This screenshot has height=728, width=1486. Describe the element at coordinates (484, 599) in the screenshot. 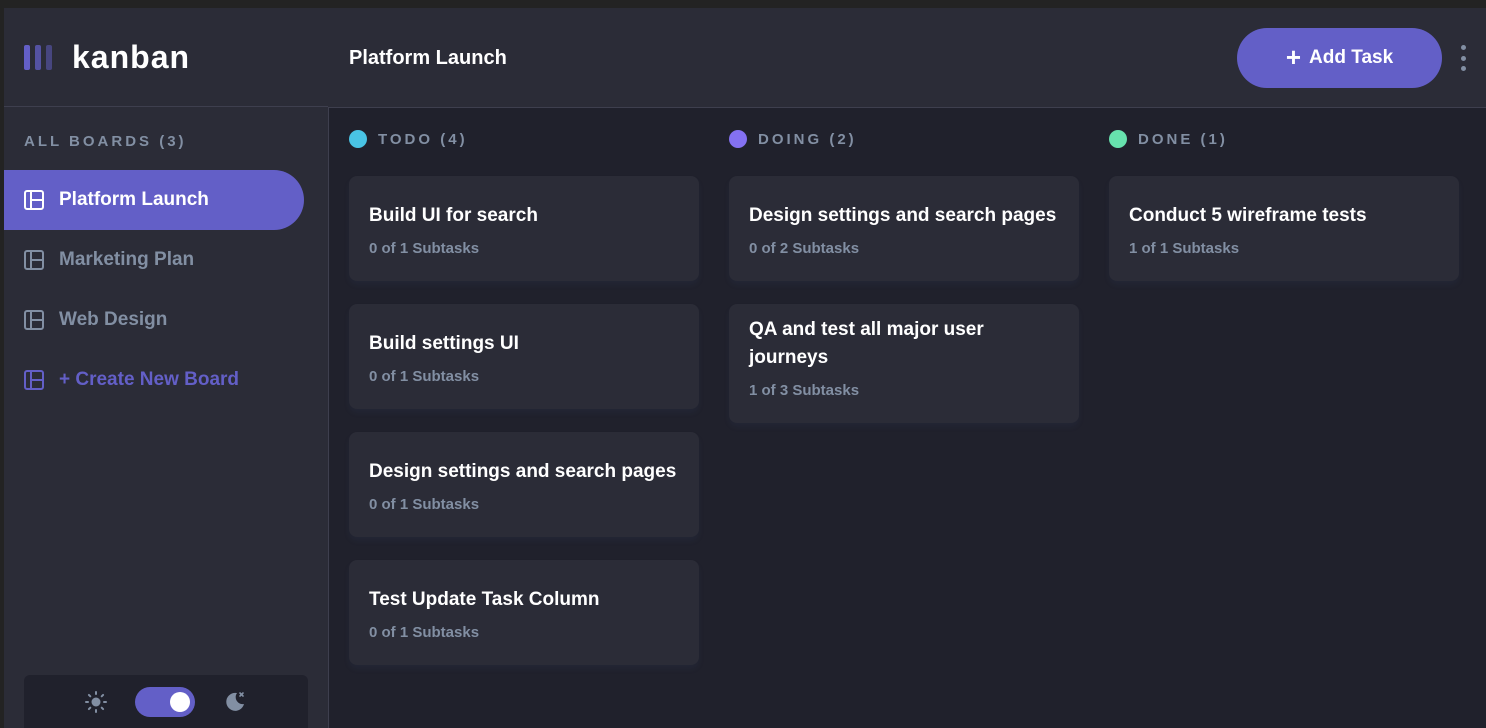

I see `task-title: Test Update Task Column` at that location.